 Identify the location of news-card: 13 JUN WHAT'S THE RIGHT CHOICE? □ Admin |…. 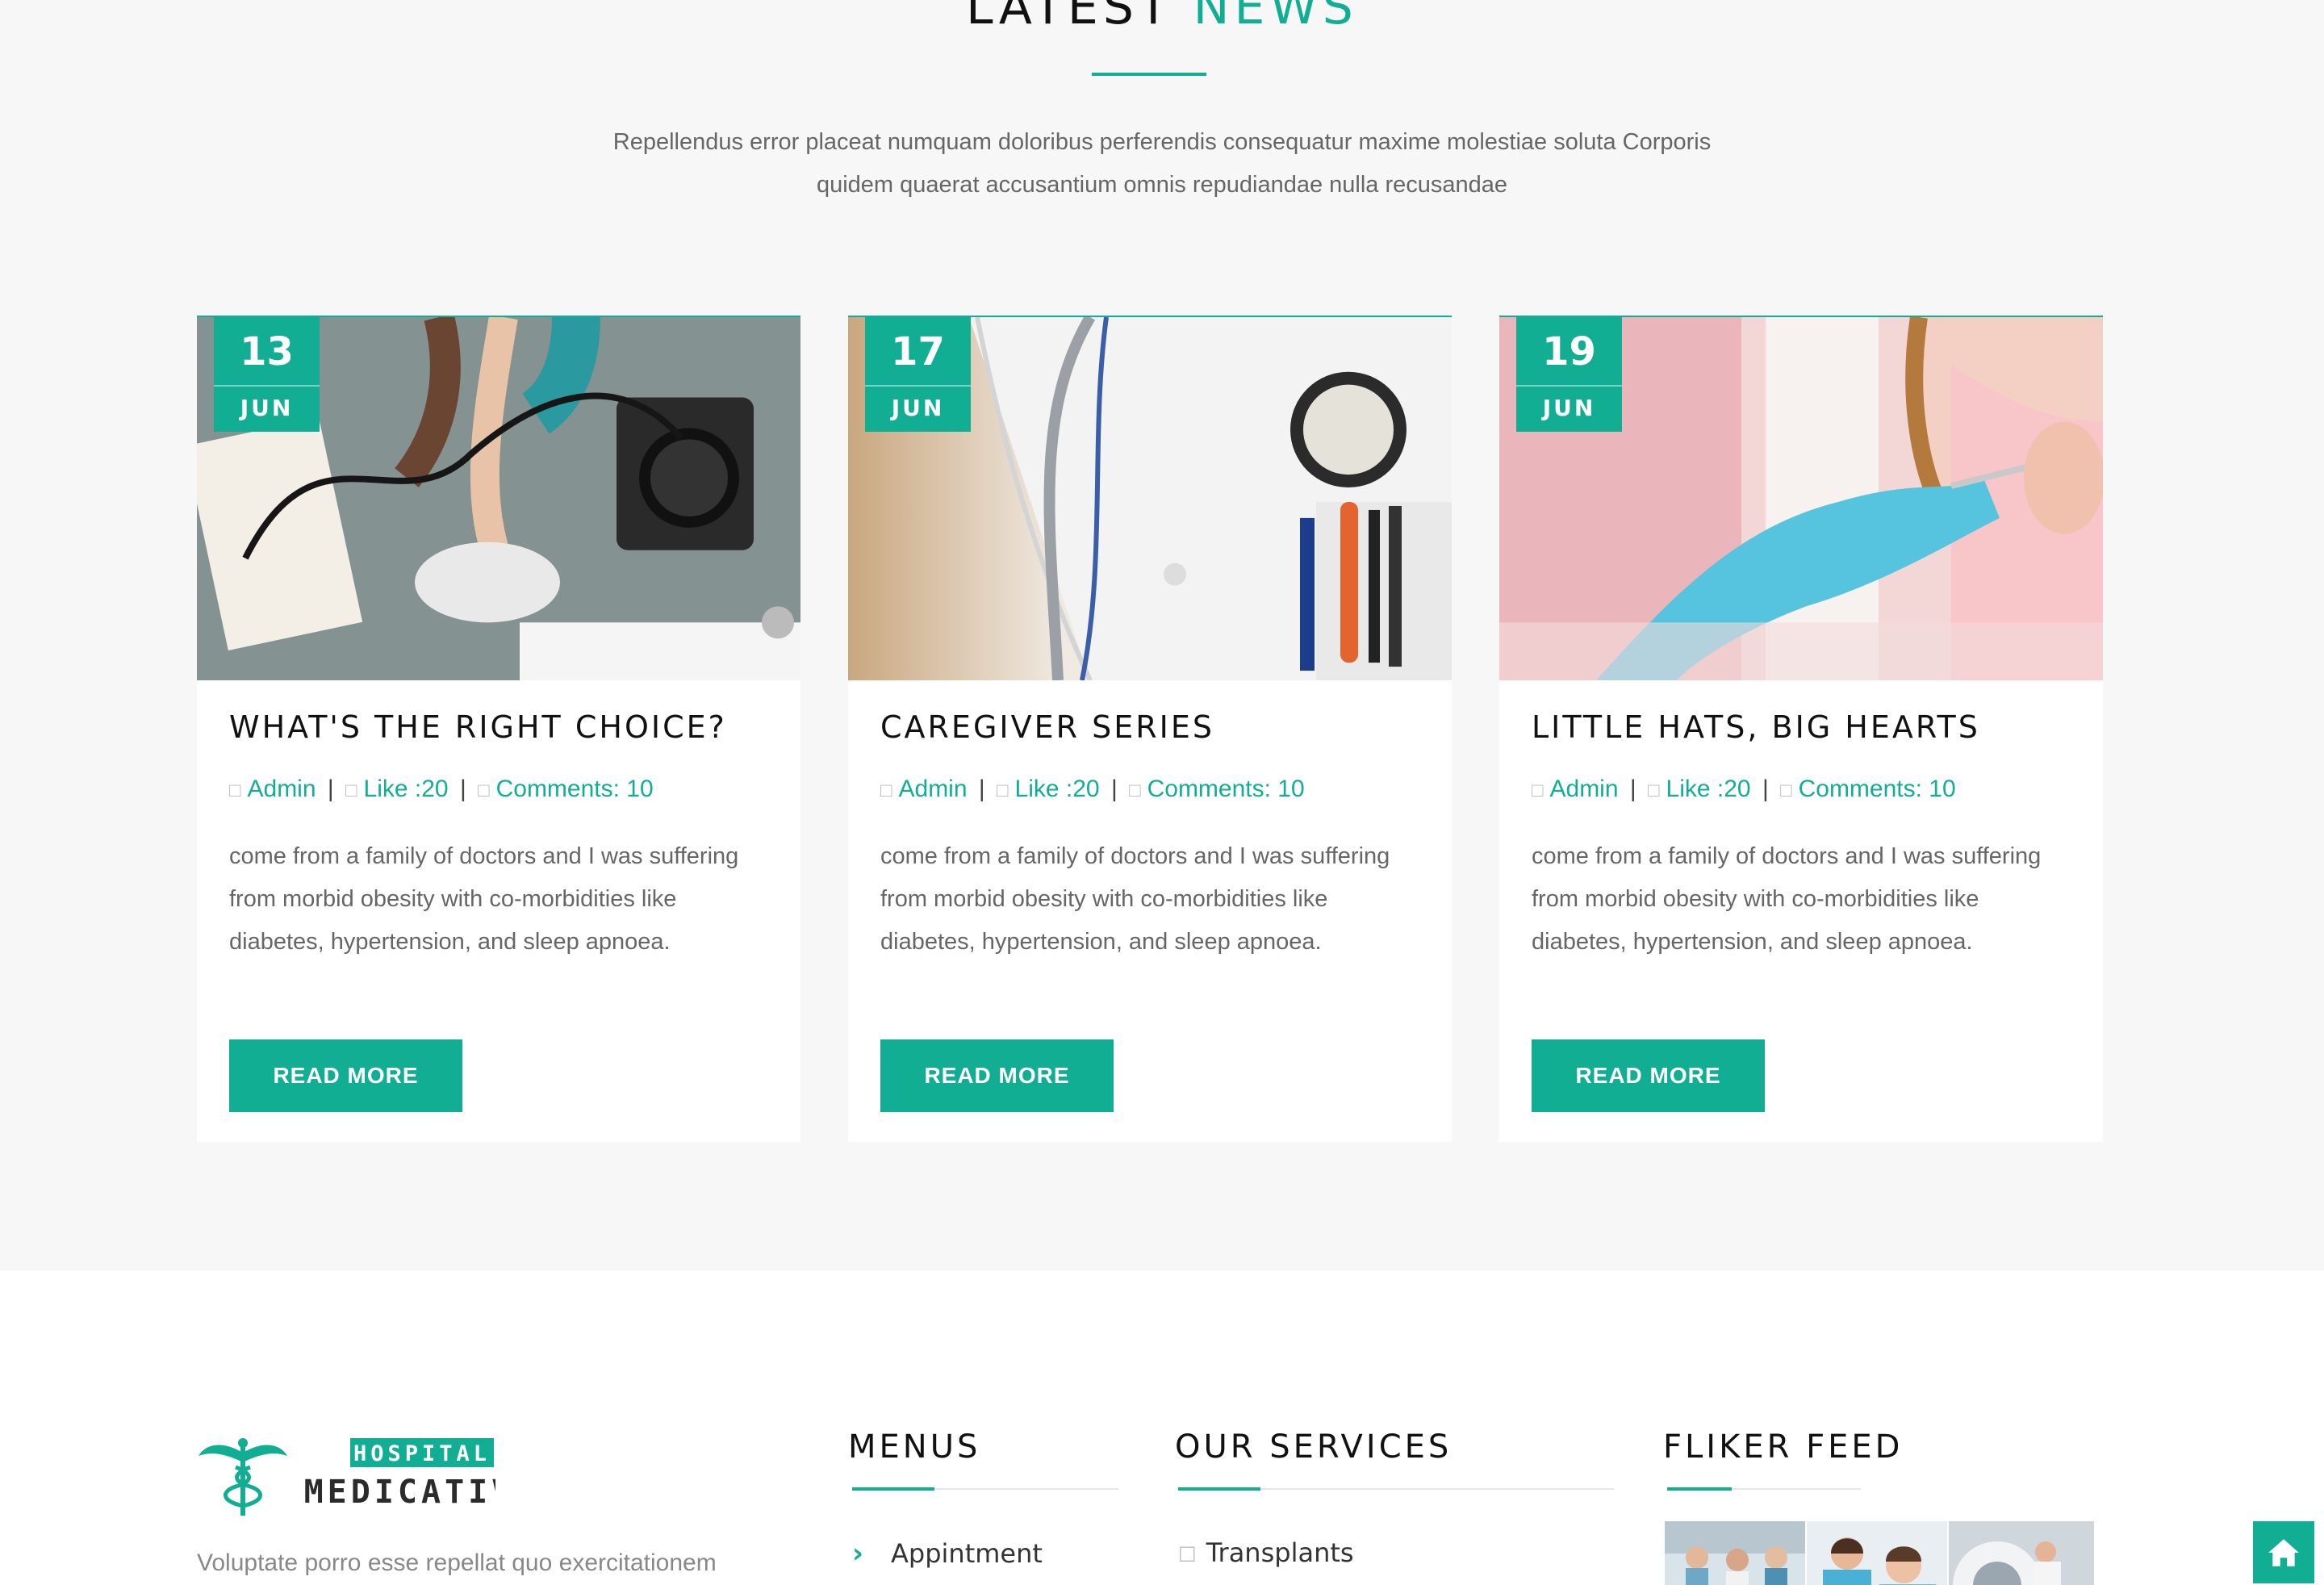
(498, 729).